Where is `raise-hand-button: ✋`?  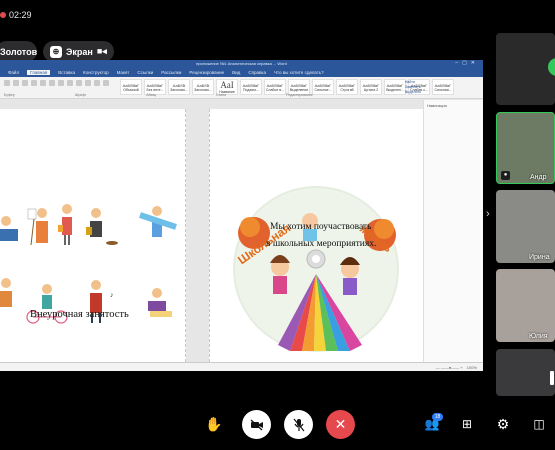 raise-hand-button: ✋ is located at coordinates (214, 424).